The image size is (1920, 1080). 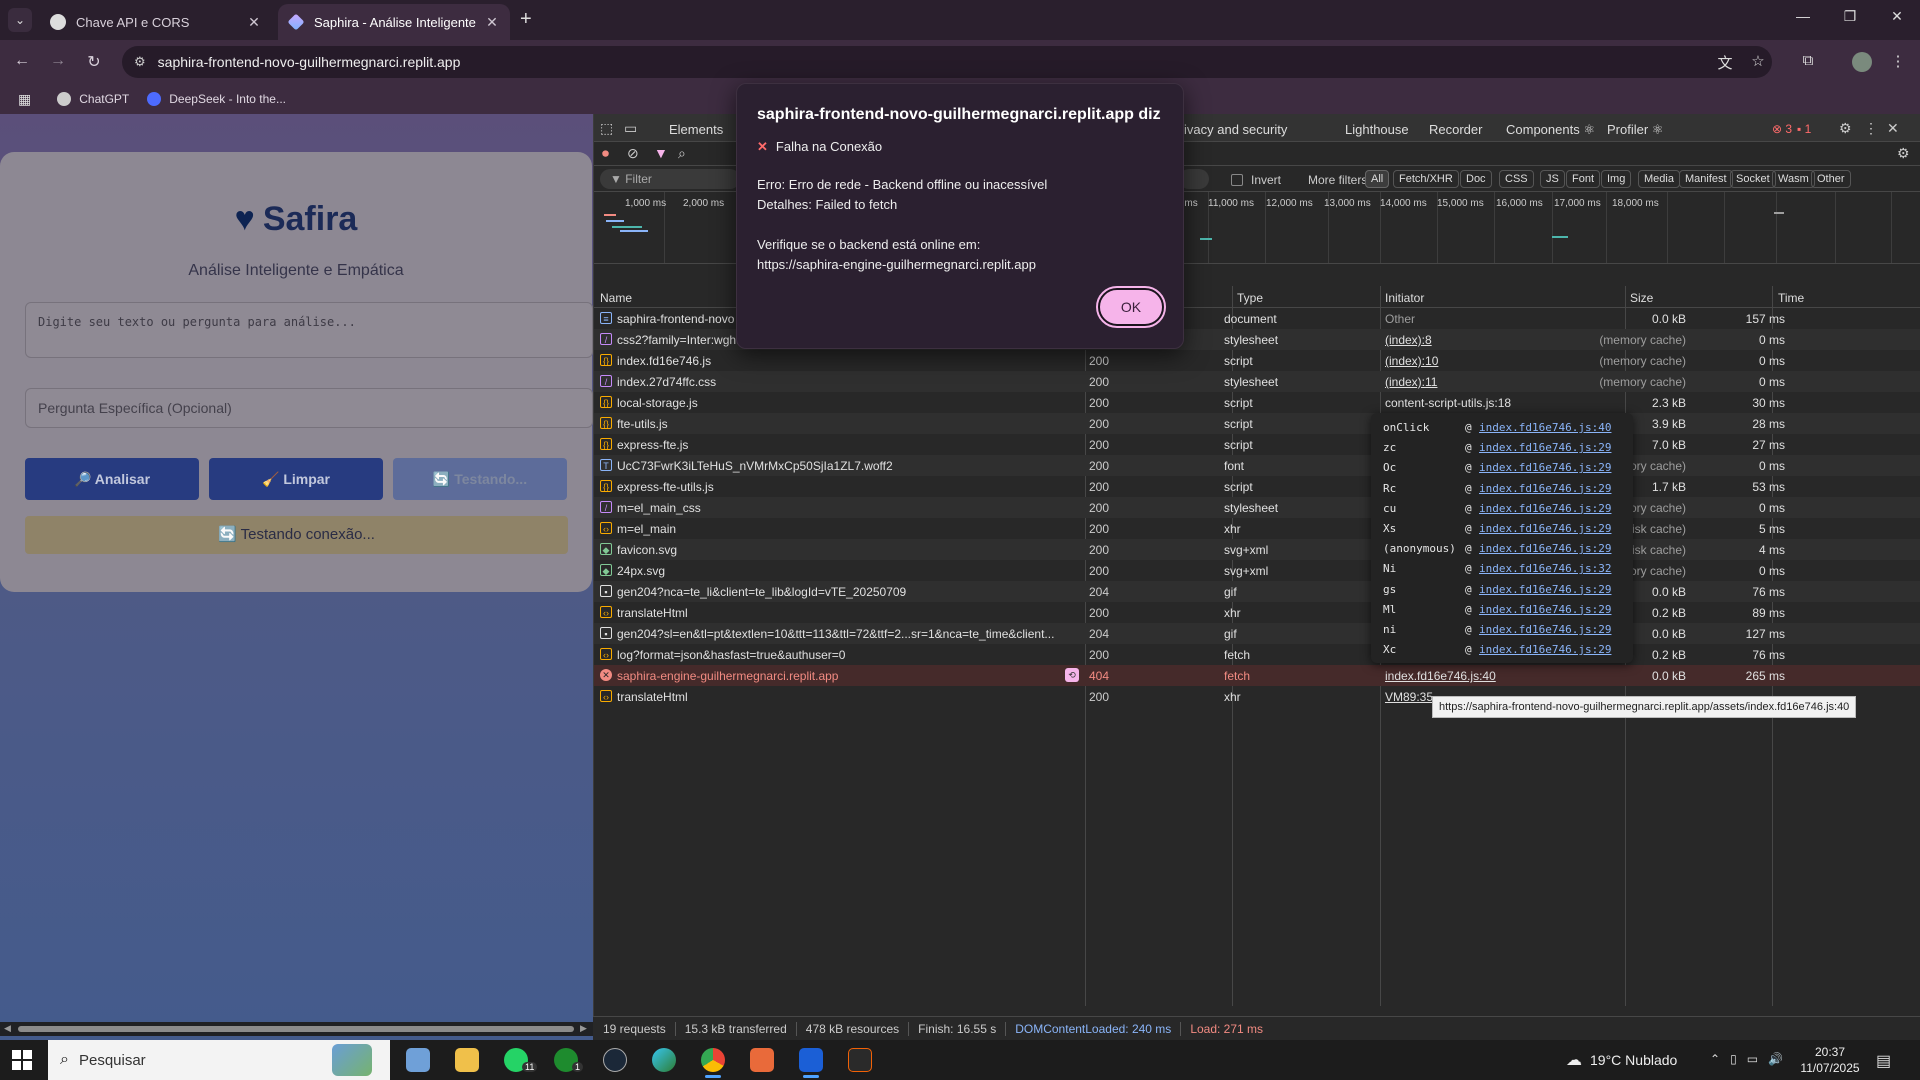 What do you see at coordinates (1893, 128) in the screenshot?
I see `close-devtools-icon: ✕` at bounding box center [1893, 128].